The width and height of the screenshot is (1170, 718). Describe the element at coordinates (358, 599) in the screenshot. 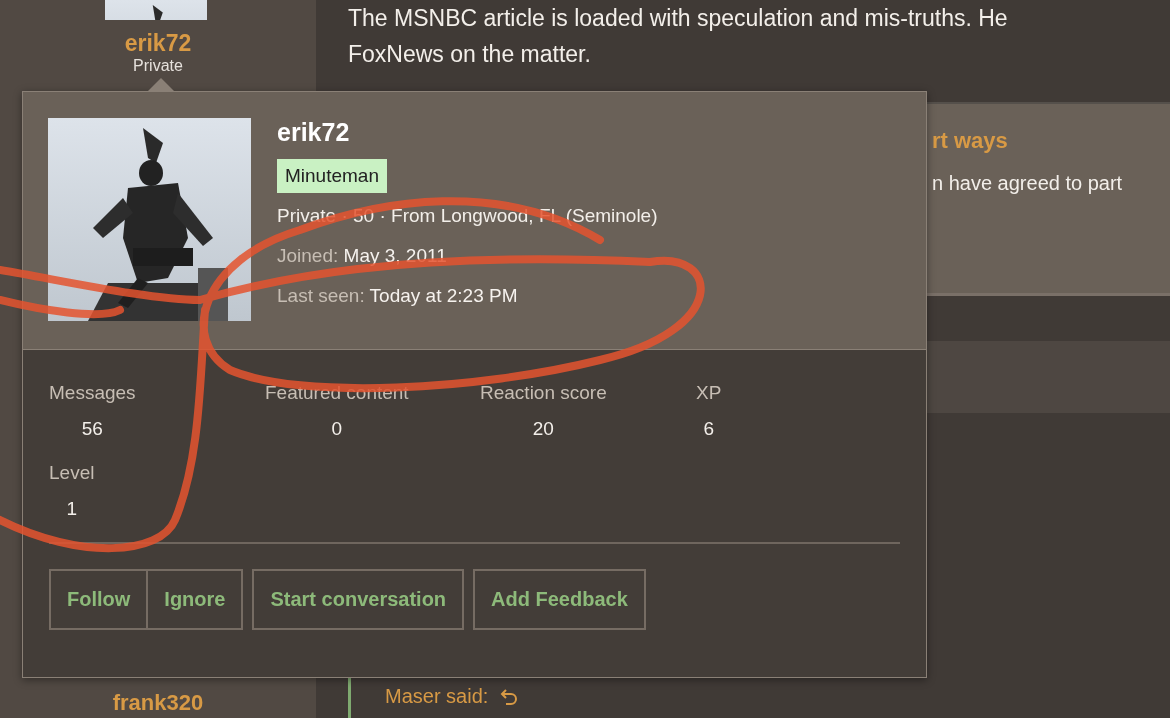

I see `action-button: Start conversation` at that location.